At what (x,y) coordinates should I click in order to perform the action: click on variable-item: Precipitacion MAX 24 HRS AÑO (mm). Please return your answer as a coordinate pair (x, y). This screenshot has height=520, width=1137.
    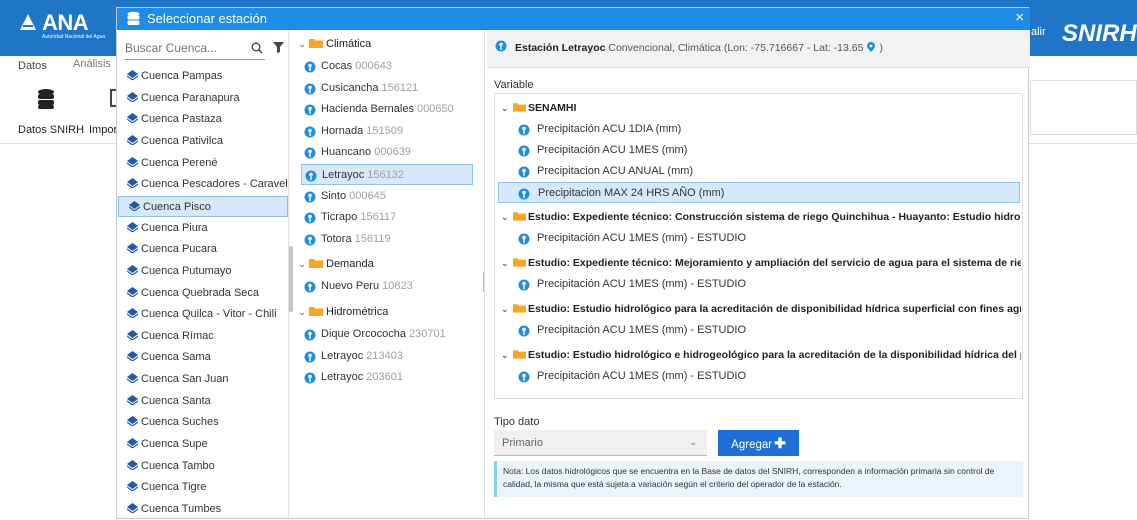
    Looking at the image, I should click on (759, 192).